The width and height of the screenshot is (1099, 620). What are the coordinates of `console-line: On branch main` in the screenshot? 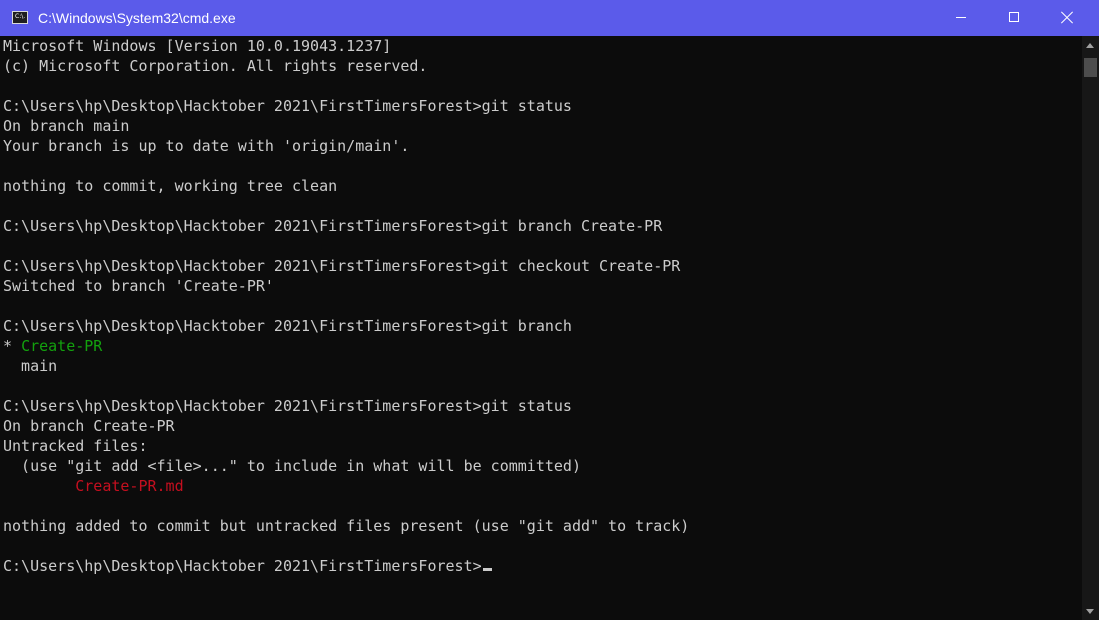 It's located at (66, 126).